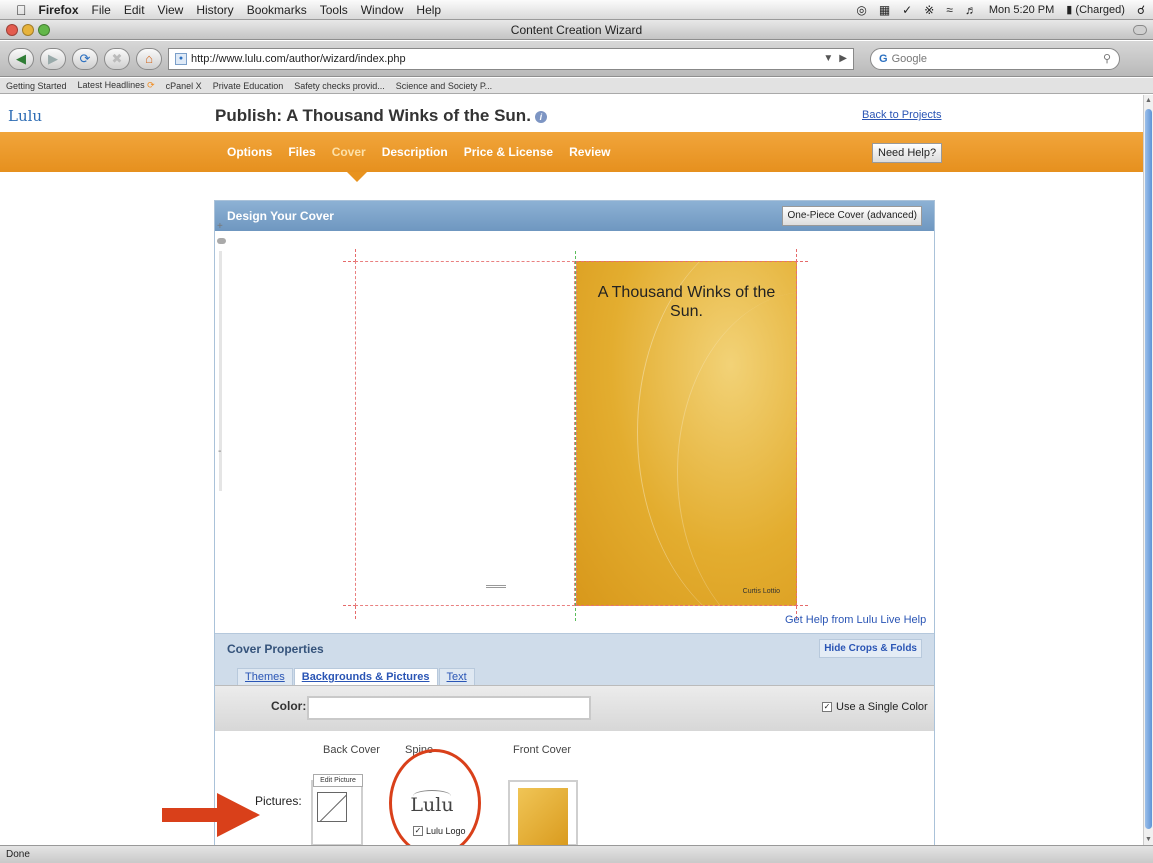 The width and height of the screenshot is (1153, 863). Describe the element at coordinates (28, 30) in the screenshot. I see `minimize-window-button` at that location.